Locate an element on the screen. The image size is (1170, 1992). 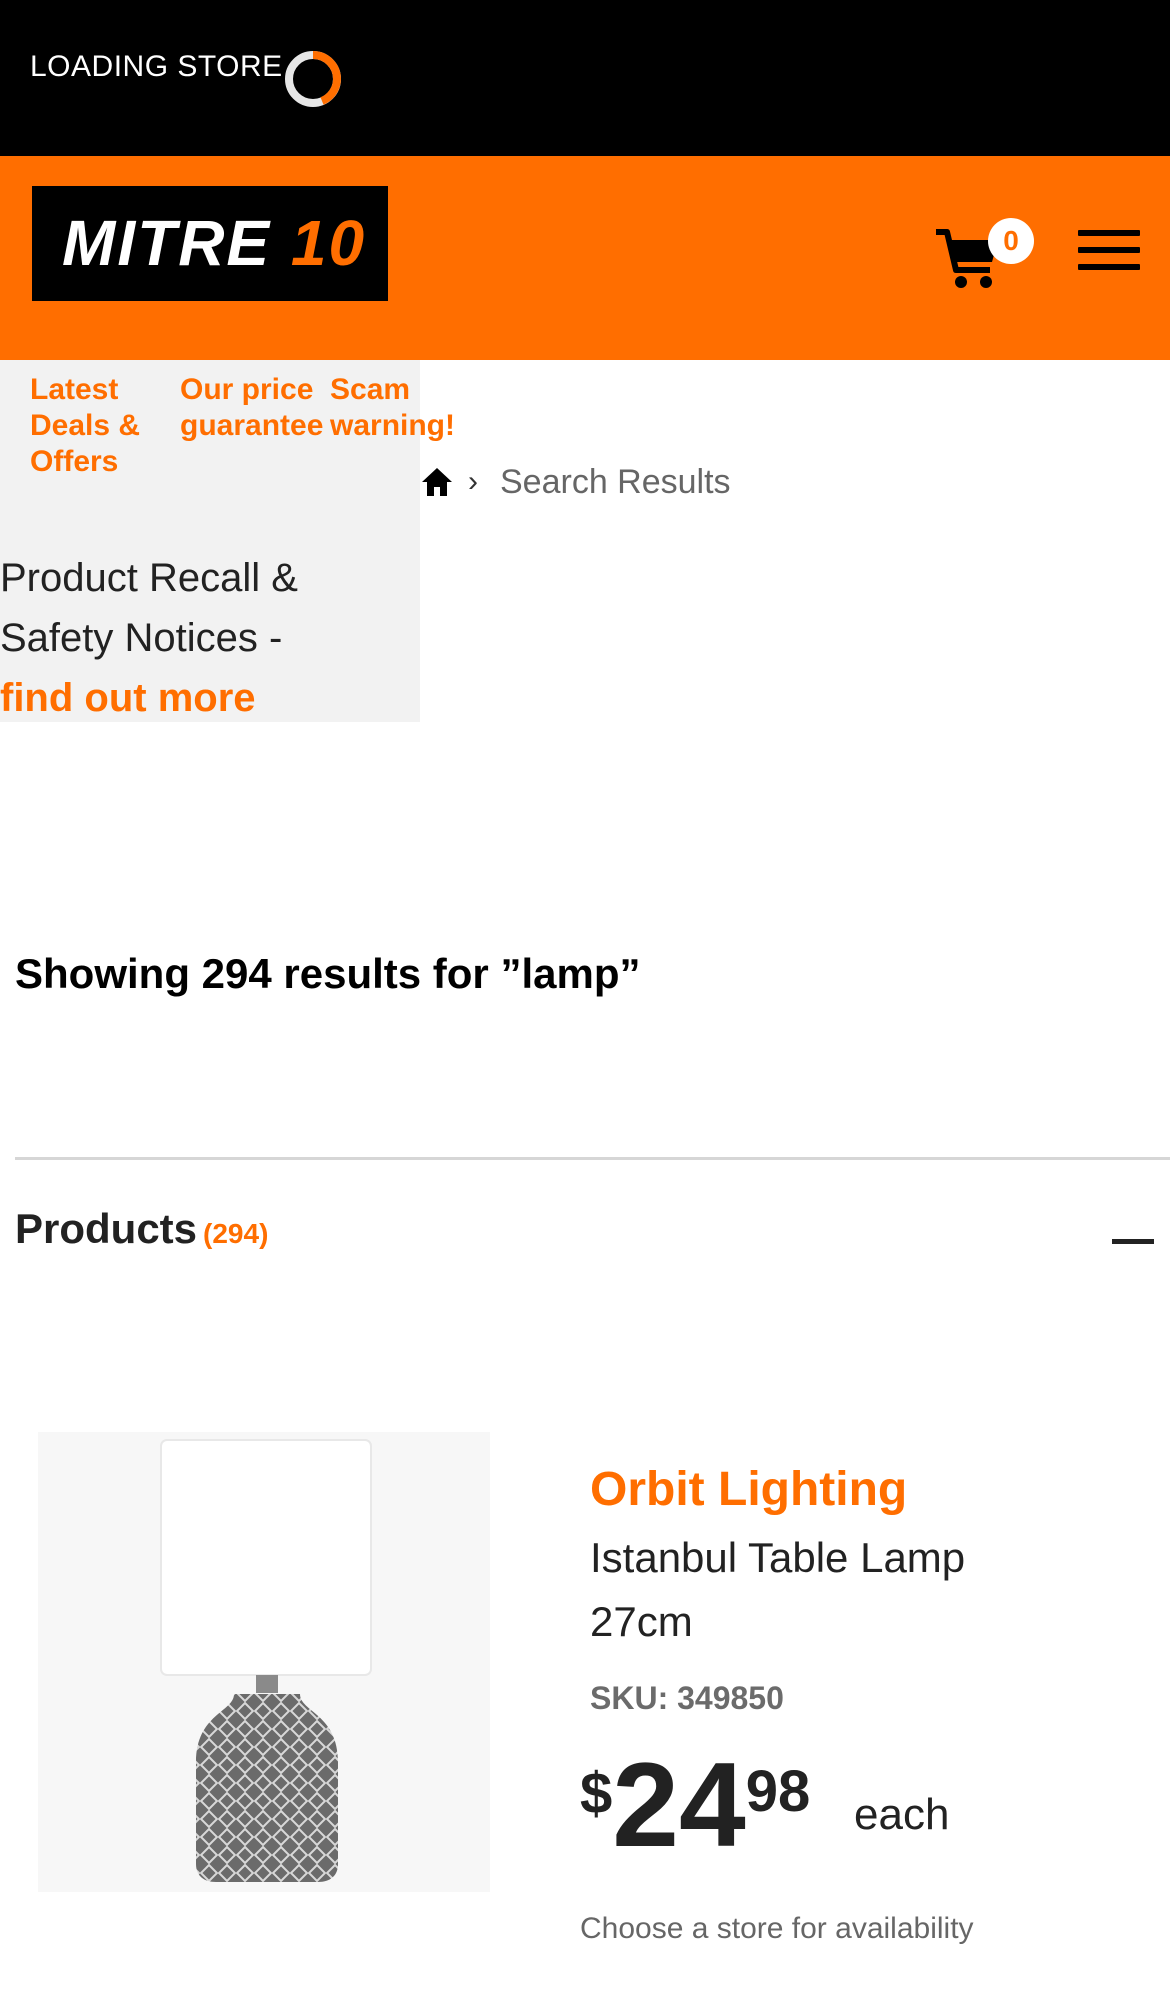
products-heading-label: Products is located at coordinates (106, 1228).